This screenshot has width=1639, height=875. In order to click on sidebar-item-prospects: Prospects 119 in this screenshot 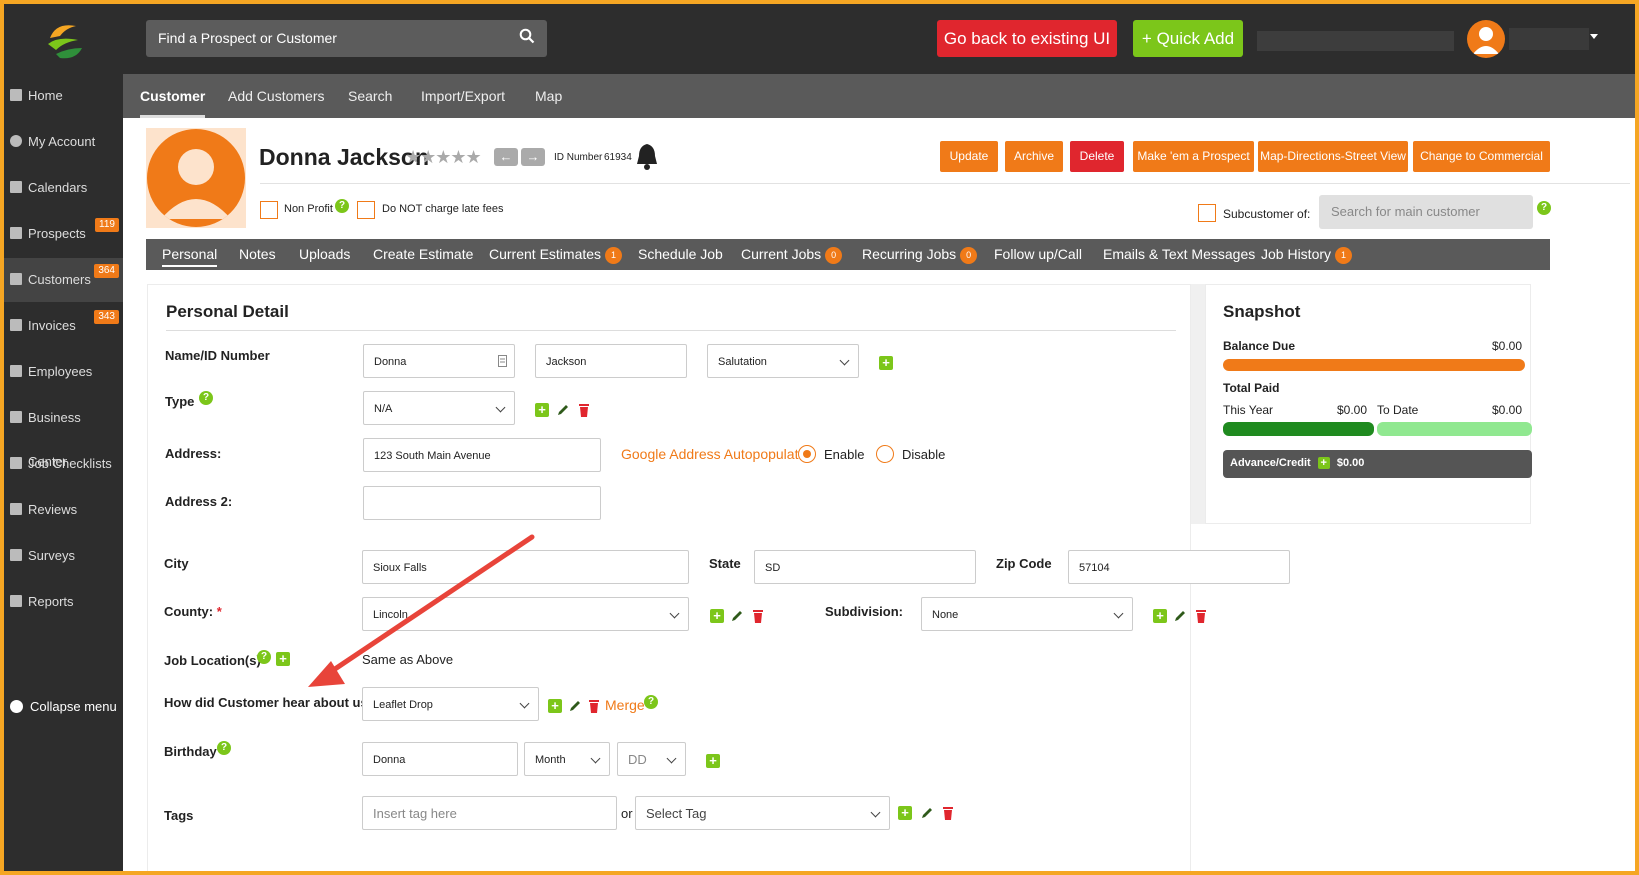, I will do `click(63, 234)`.